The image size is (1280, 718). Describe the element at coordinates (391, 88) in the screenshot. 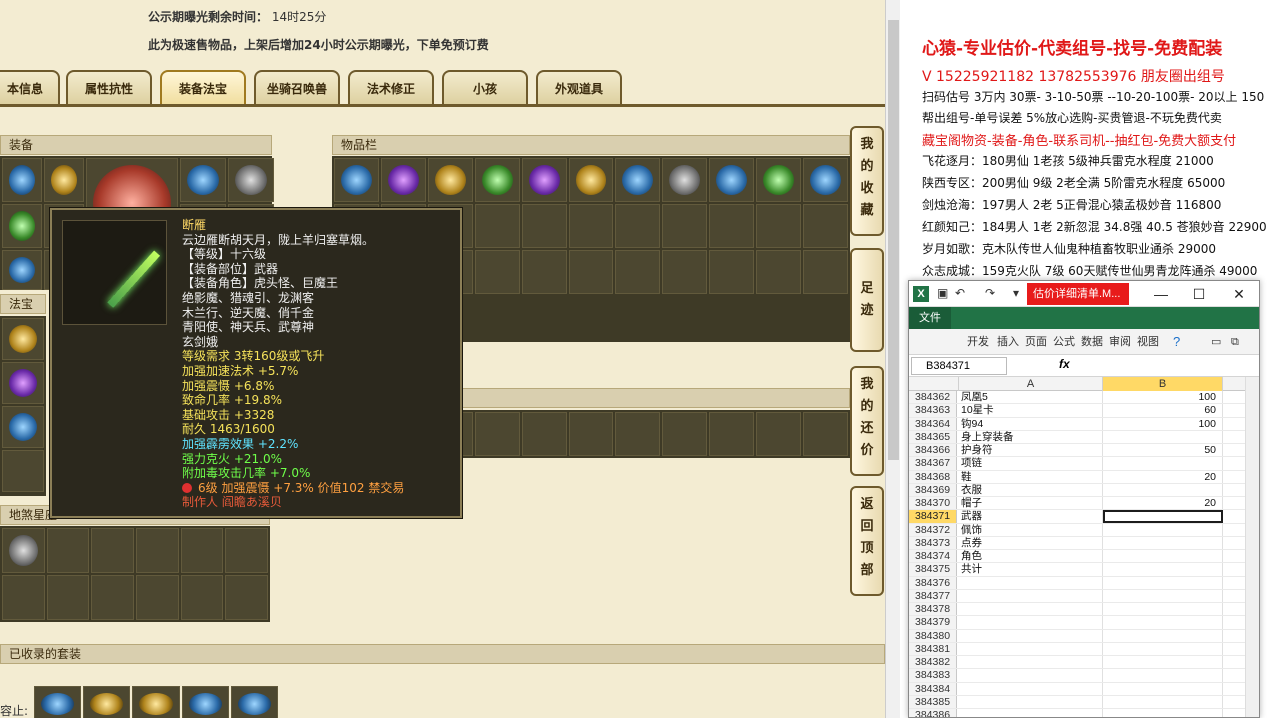

I see `tab-spell-correction: 法术修正` at that location.